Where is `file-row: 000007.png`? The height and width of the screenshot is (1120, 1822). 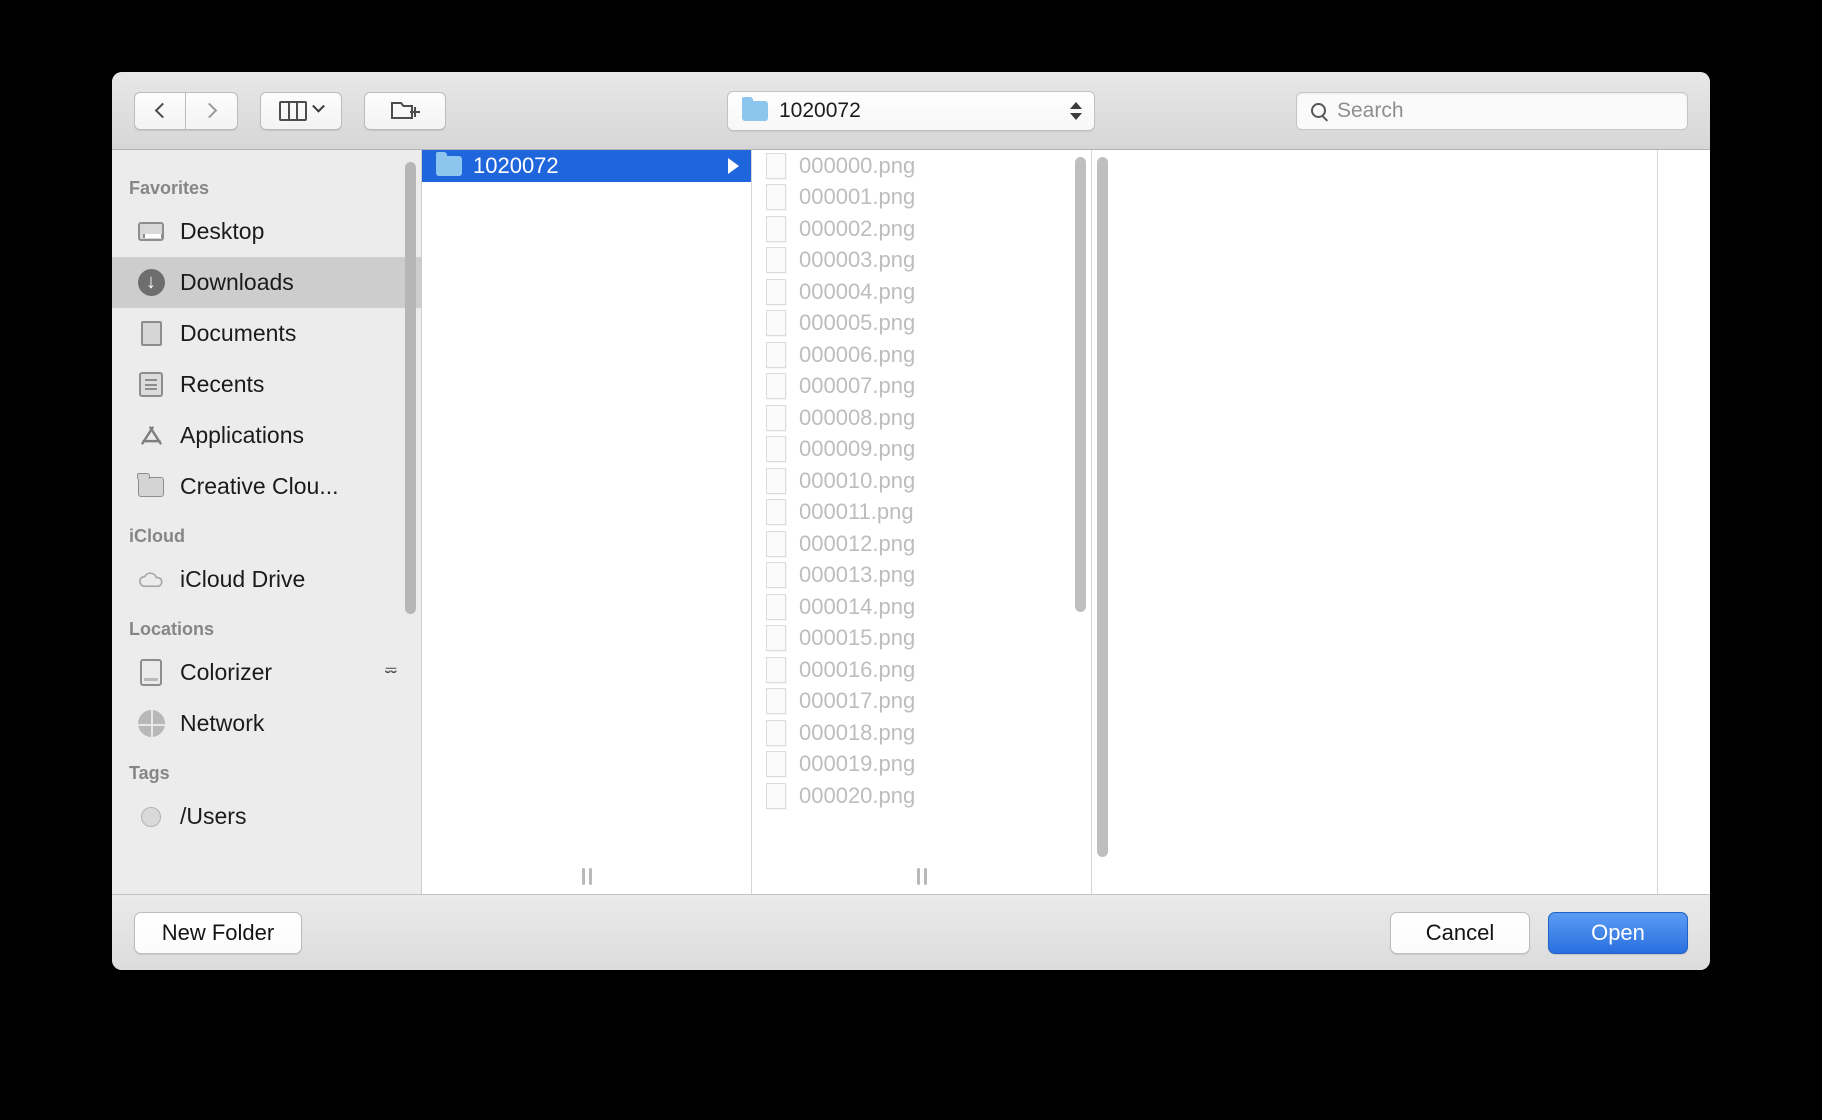 file-row: 000007.png is located at coordinates (921, 387).